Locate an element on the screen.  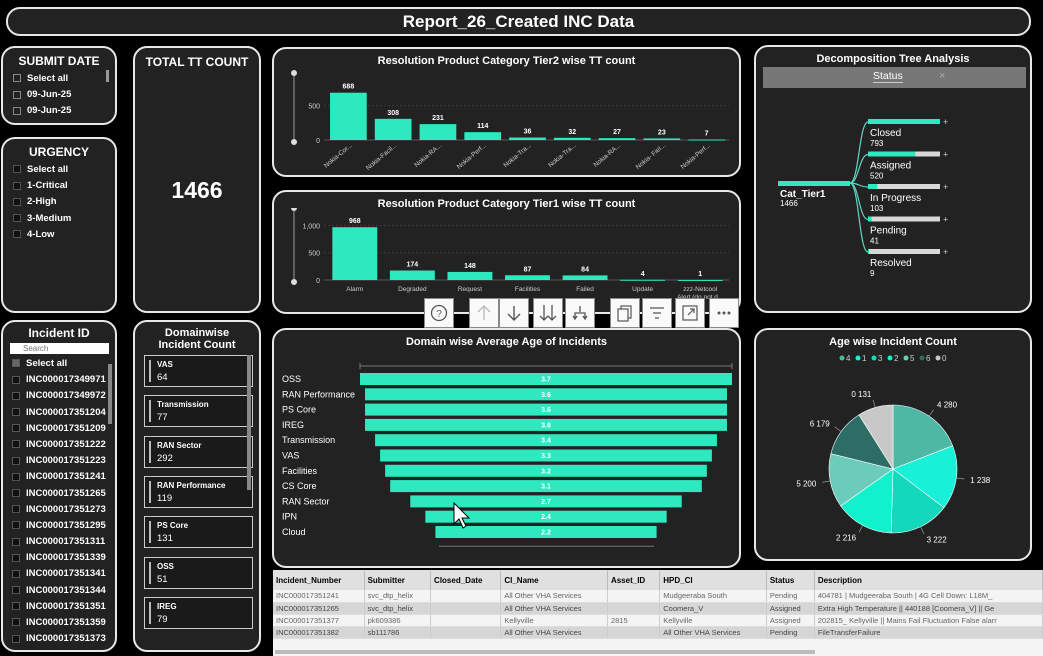
domain-card: PS Core 131 is located at coordinates (198, 532).